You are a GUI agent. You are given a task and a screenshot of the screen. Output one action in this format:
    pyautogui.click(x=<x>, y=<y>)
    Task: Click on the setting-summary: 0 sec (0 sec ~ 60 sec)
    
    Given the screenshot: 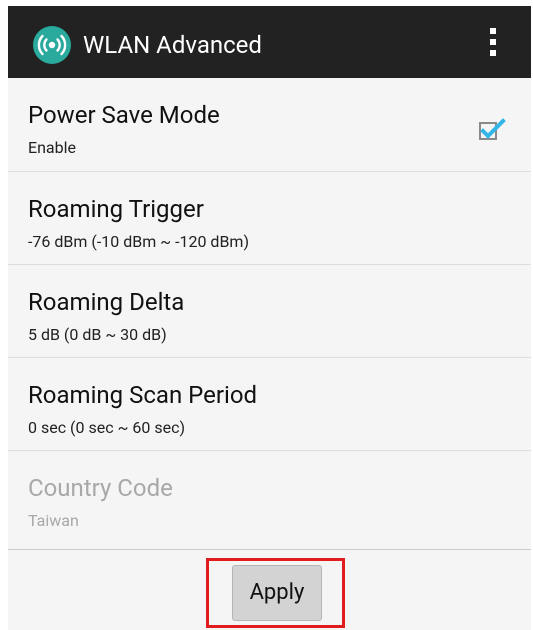 What is the action you would take?
    pyautogui.click(x=107, y=427)
    